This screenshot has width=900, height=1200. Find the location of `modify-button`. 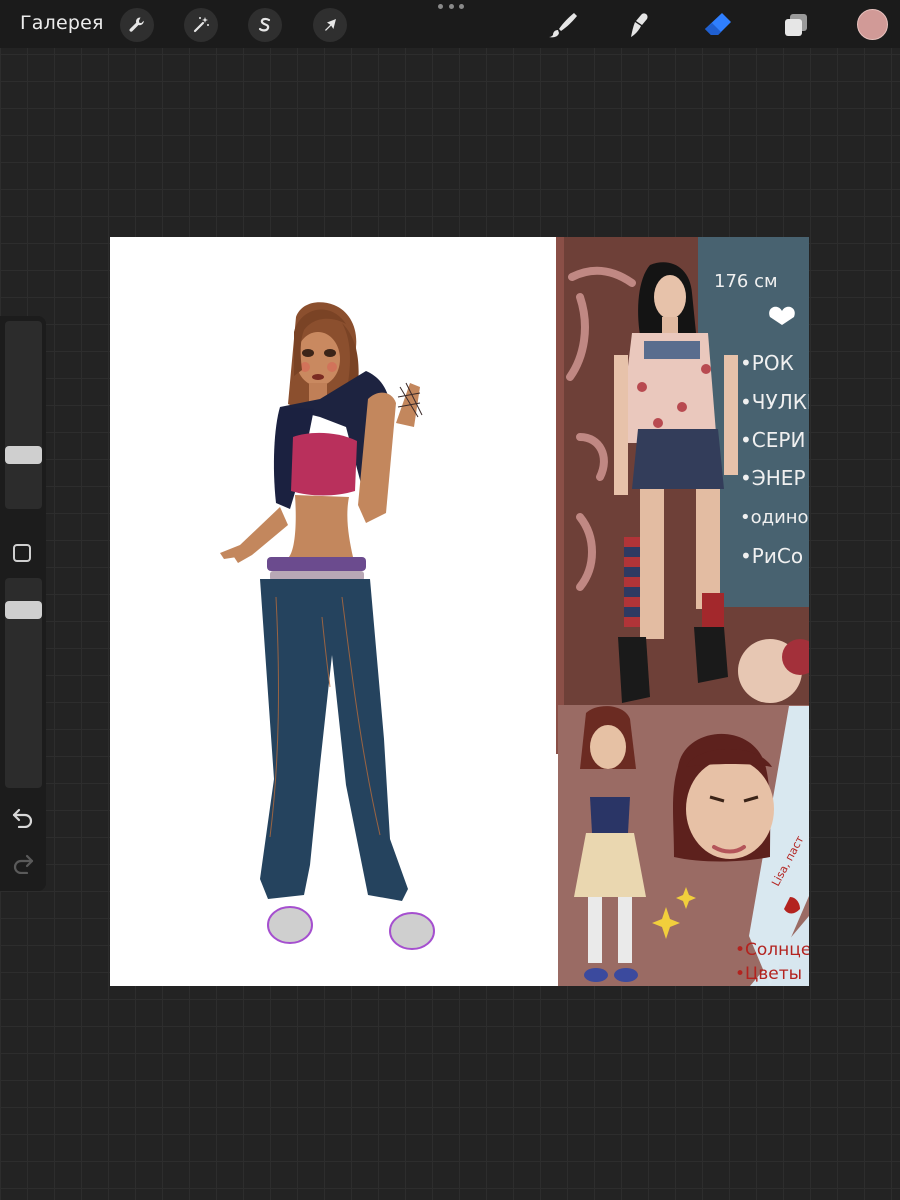

modify-button is located at coordinates (22, 553).